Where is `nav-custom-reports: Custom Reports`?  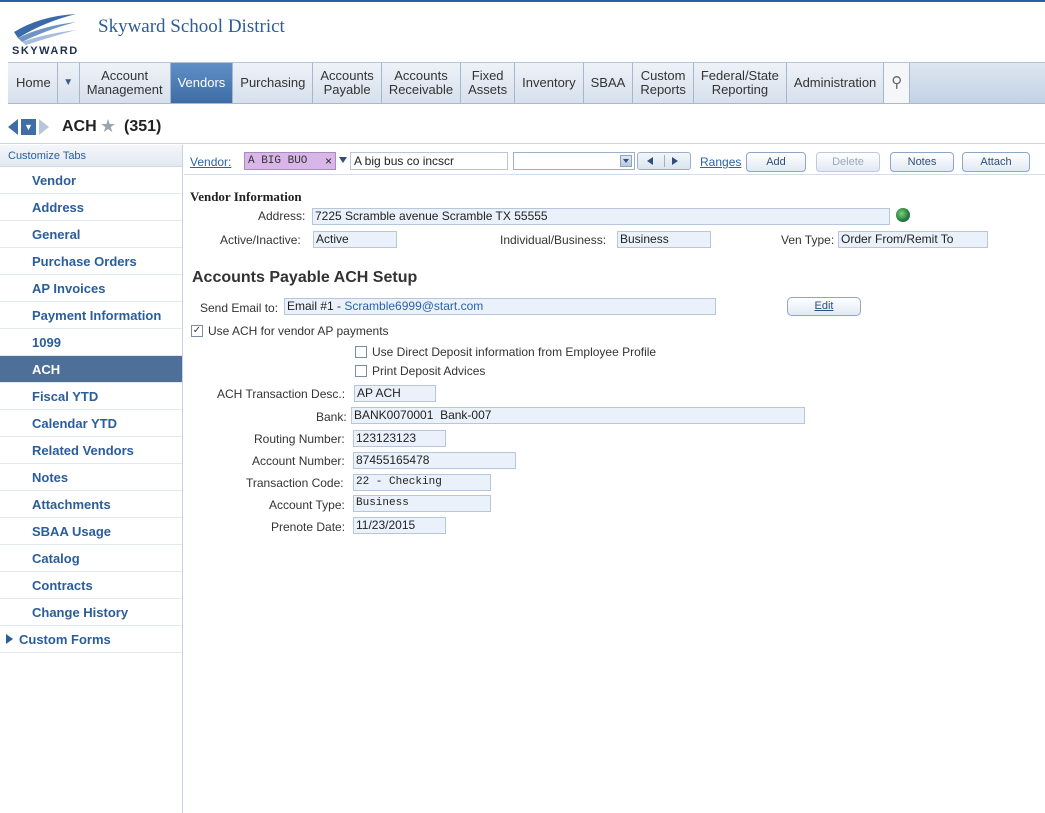 nav-custom-reports: Custom Reports is located at coordinates (663, 83).